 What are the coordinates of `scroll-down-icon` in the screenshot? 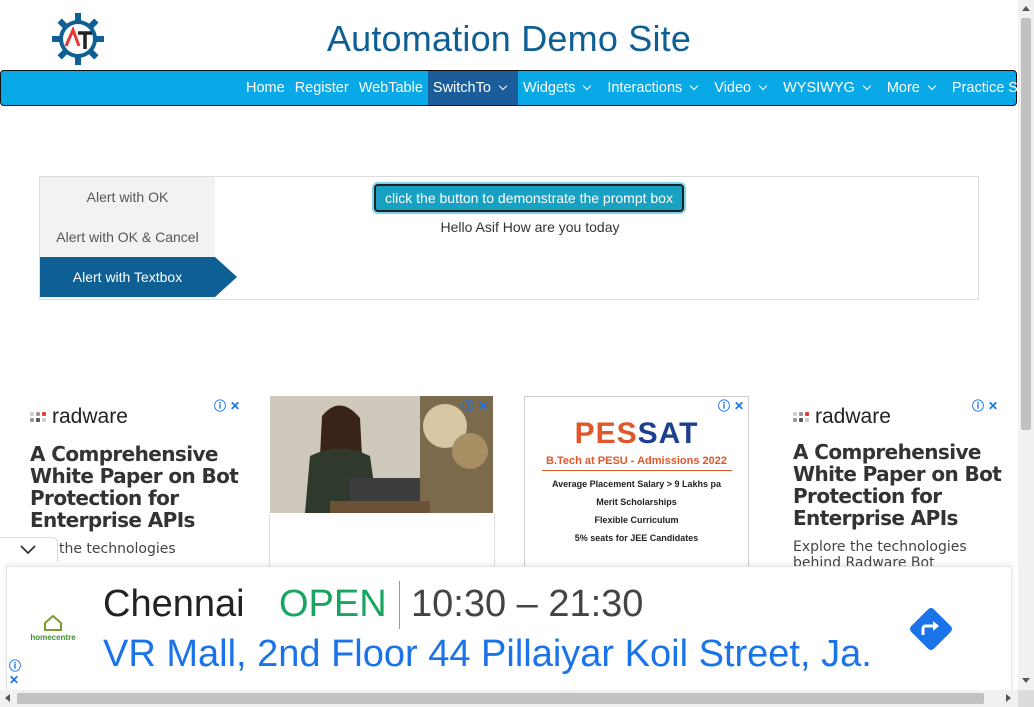 It's located at (1026, 680).